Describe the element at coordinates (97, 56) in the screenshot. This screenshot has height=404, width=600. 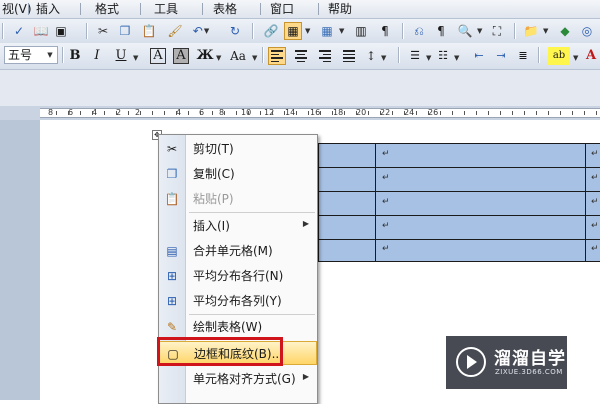
I see `italic-button: I` at that location.